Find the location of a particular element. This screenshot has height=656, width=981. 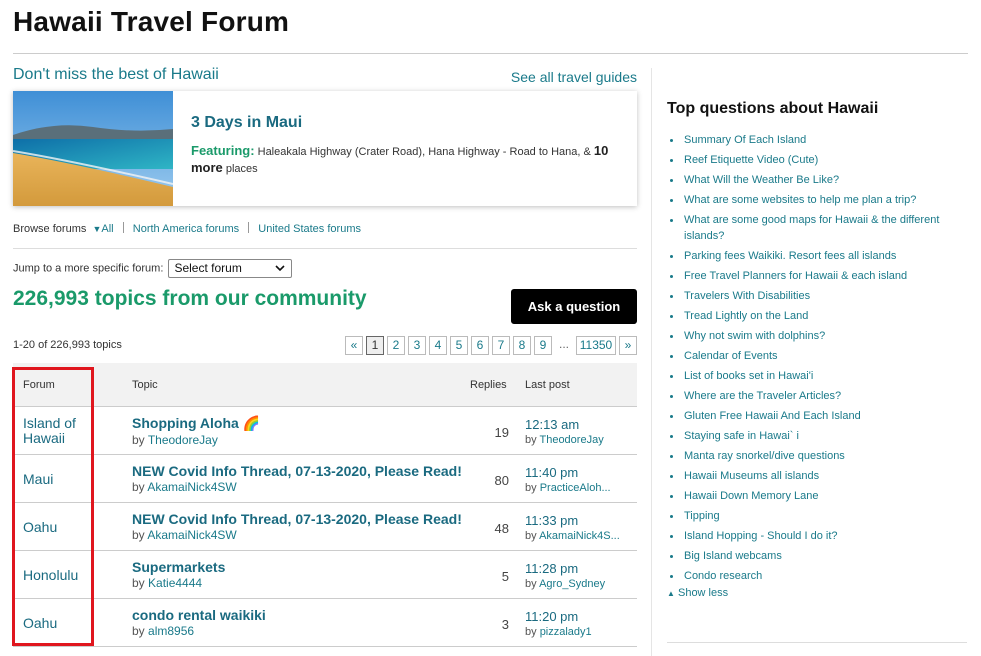

last-post-time: 11:28 pm is located at coordinates (581, 568).